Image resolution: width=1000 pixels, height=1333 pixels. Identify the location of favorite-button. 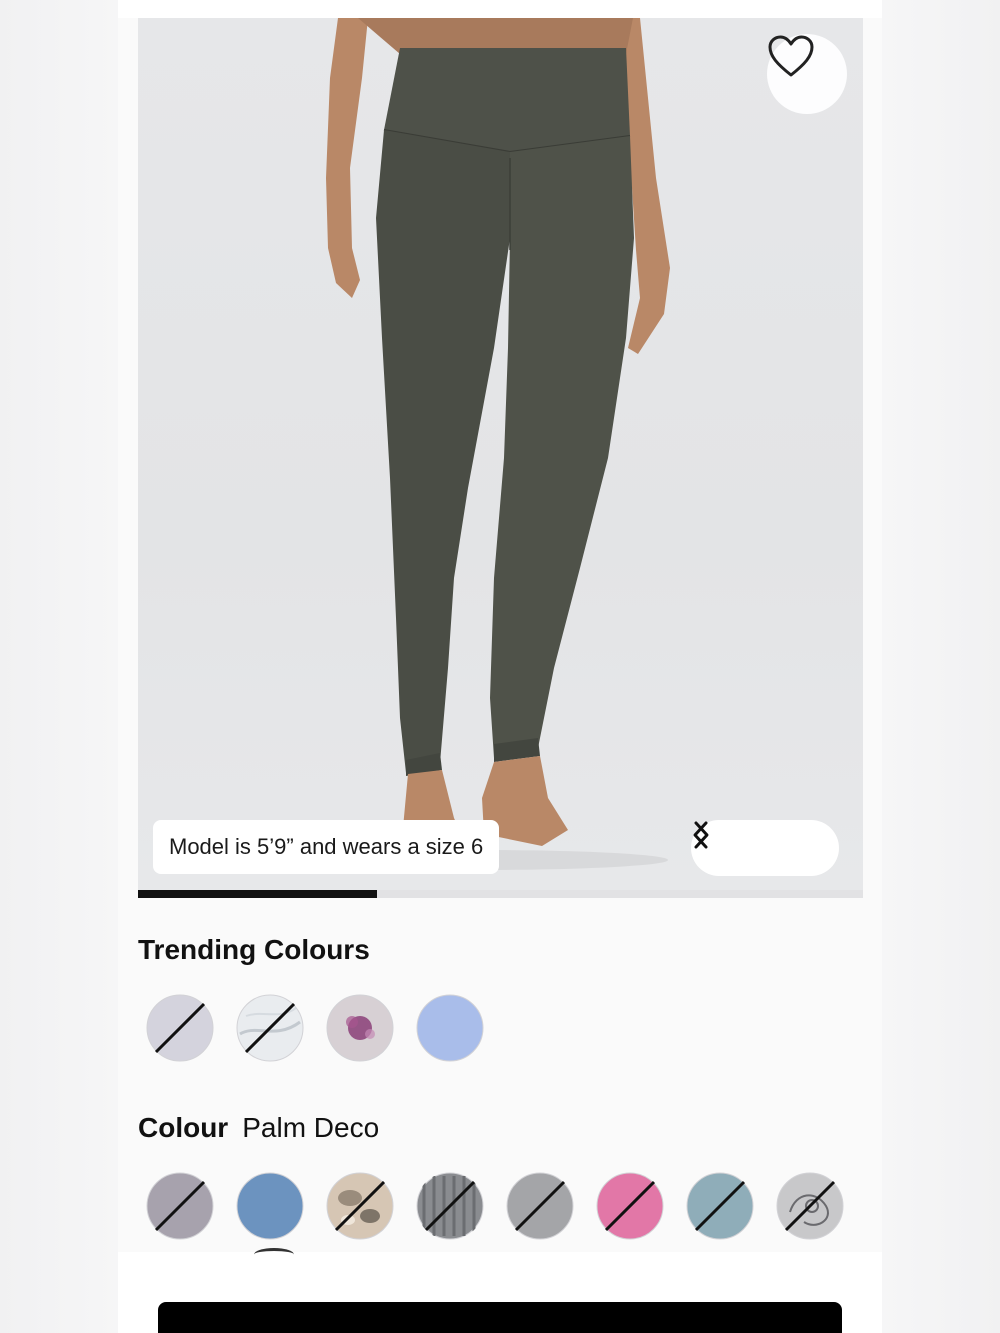
(807, 74).